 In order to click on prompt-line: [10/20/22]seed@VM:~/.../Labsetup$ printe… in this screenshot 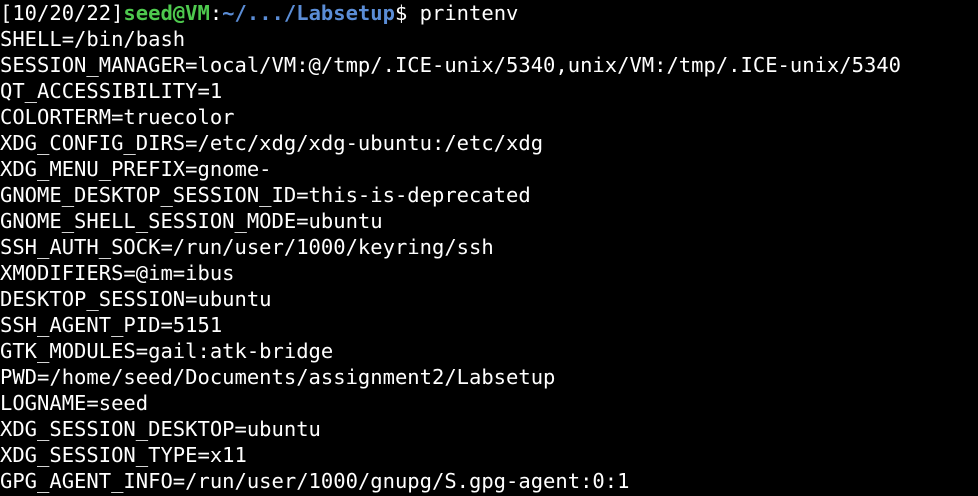, I will do `click(489, 13)`.